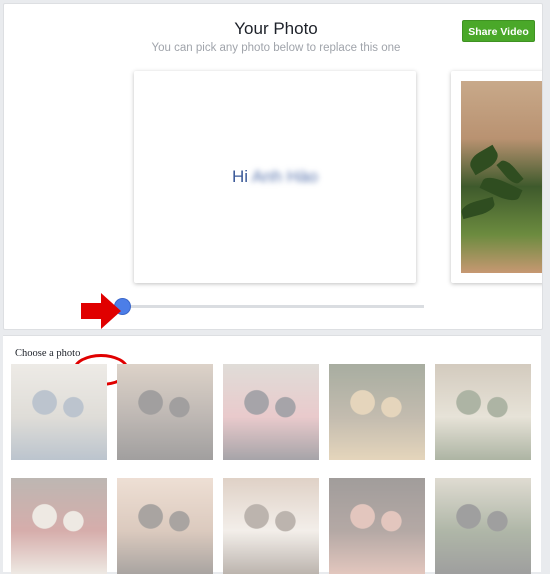 This screenshot has width=550, height=574. Describe the element at coordinates (240, 176) in the screenshot. I see `greeting-word: Hi` at that location.